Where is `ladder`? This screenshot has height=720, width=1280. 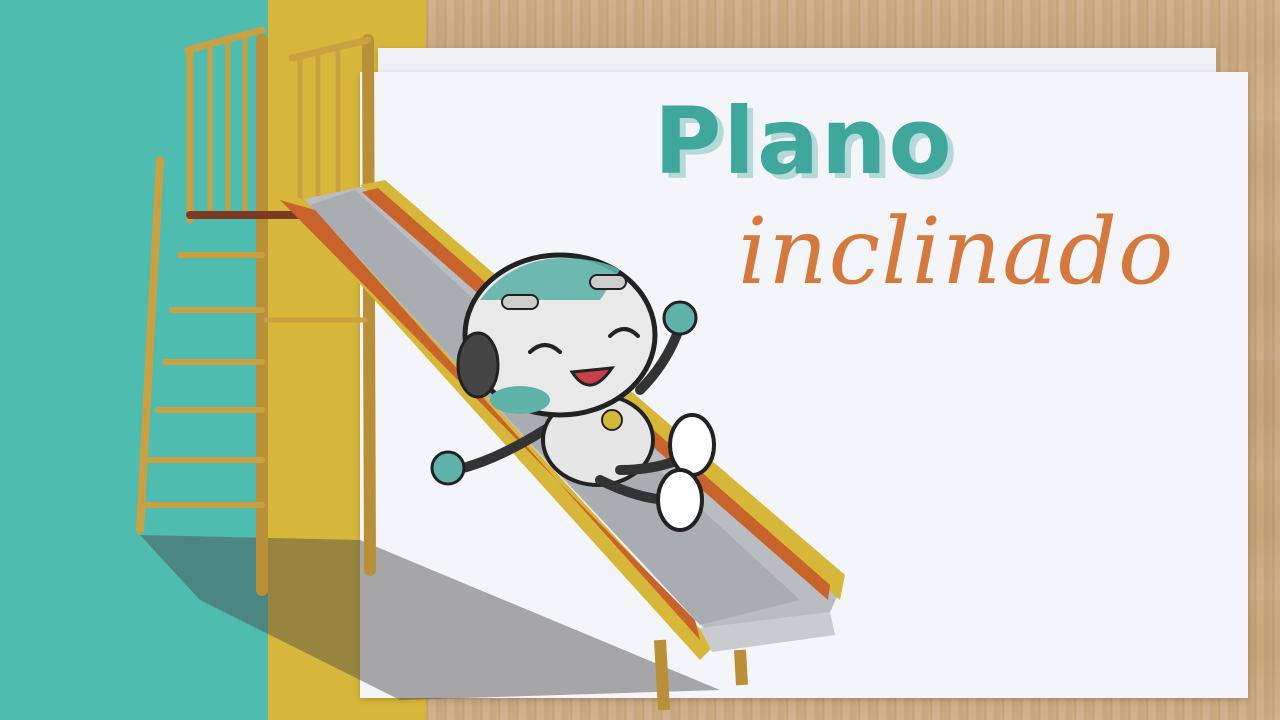
ladder is located at coordinates (256, 311).